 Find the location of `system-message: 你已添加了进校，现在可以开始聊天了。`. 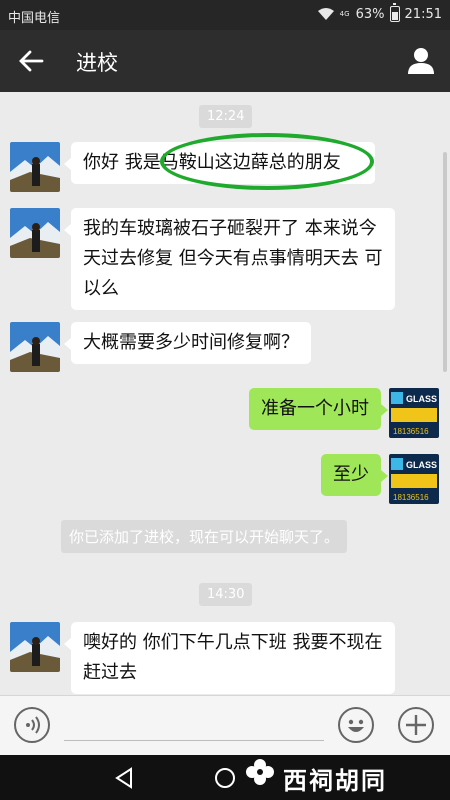

system-message: 你已添加了进校，现在可以开始聊天了。 is located at coordinates (204, 536).